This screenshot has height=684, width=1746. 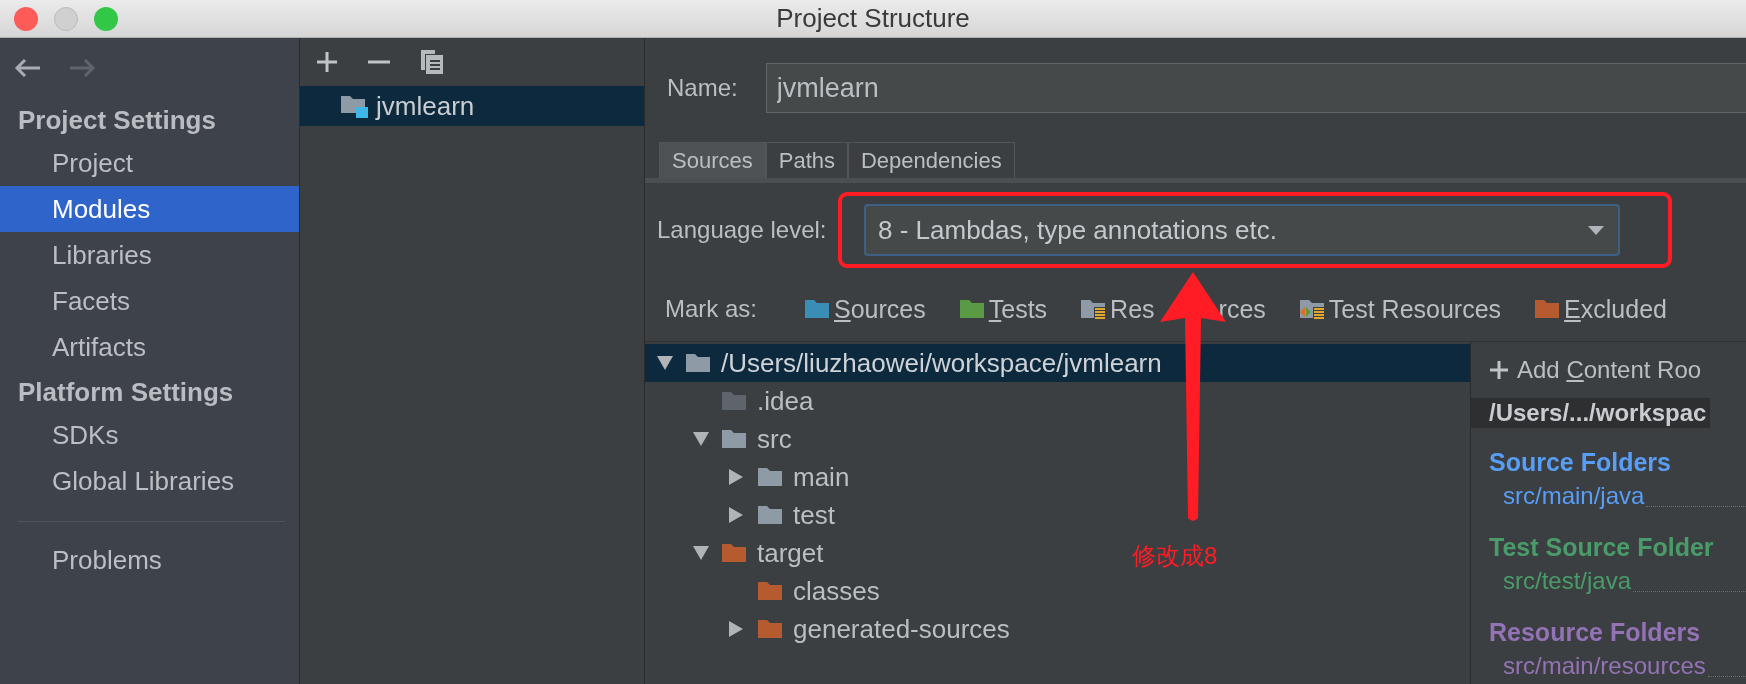 What do you see at coordinates (865, 309) in the screenshot?
I see `mark-as-button: Sources` at bounding box center [865, 309].